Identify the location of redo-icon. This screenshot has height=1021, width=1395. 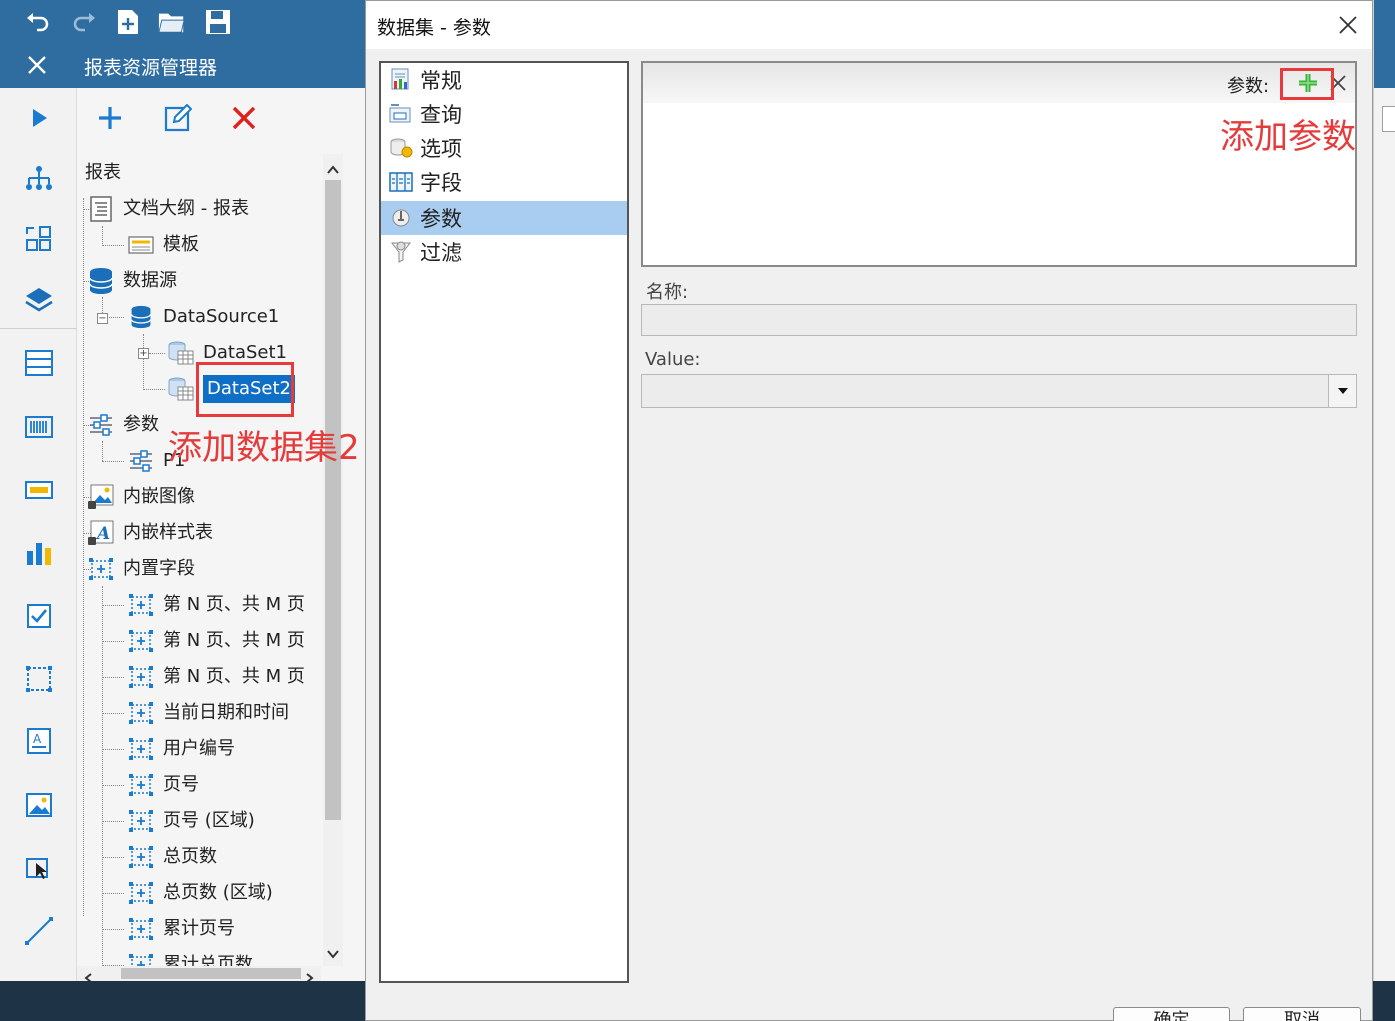
(84, 22).